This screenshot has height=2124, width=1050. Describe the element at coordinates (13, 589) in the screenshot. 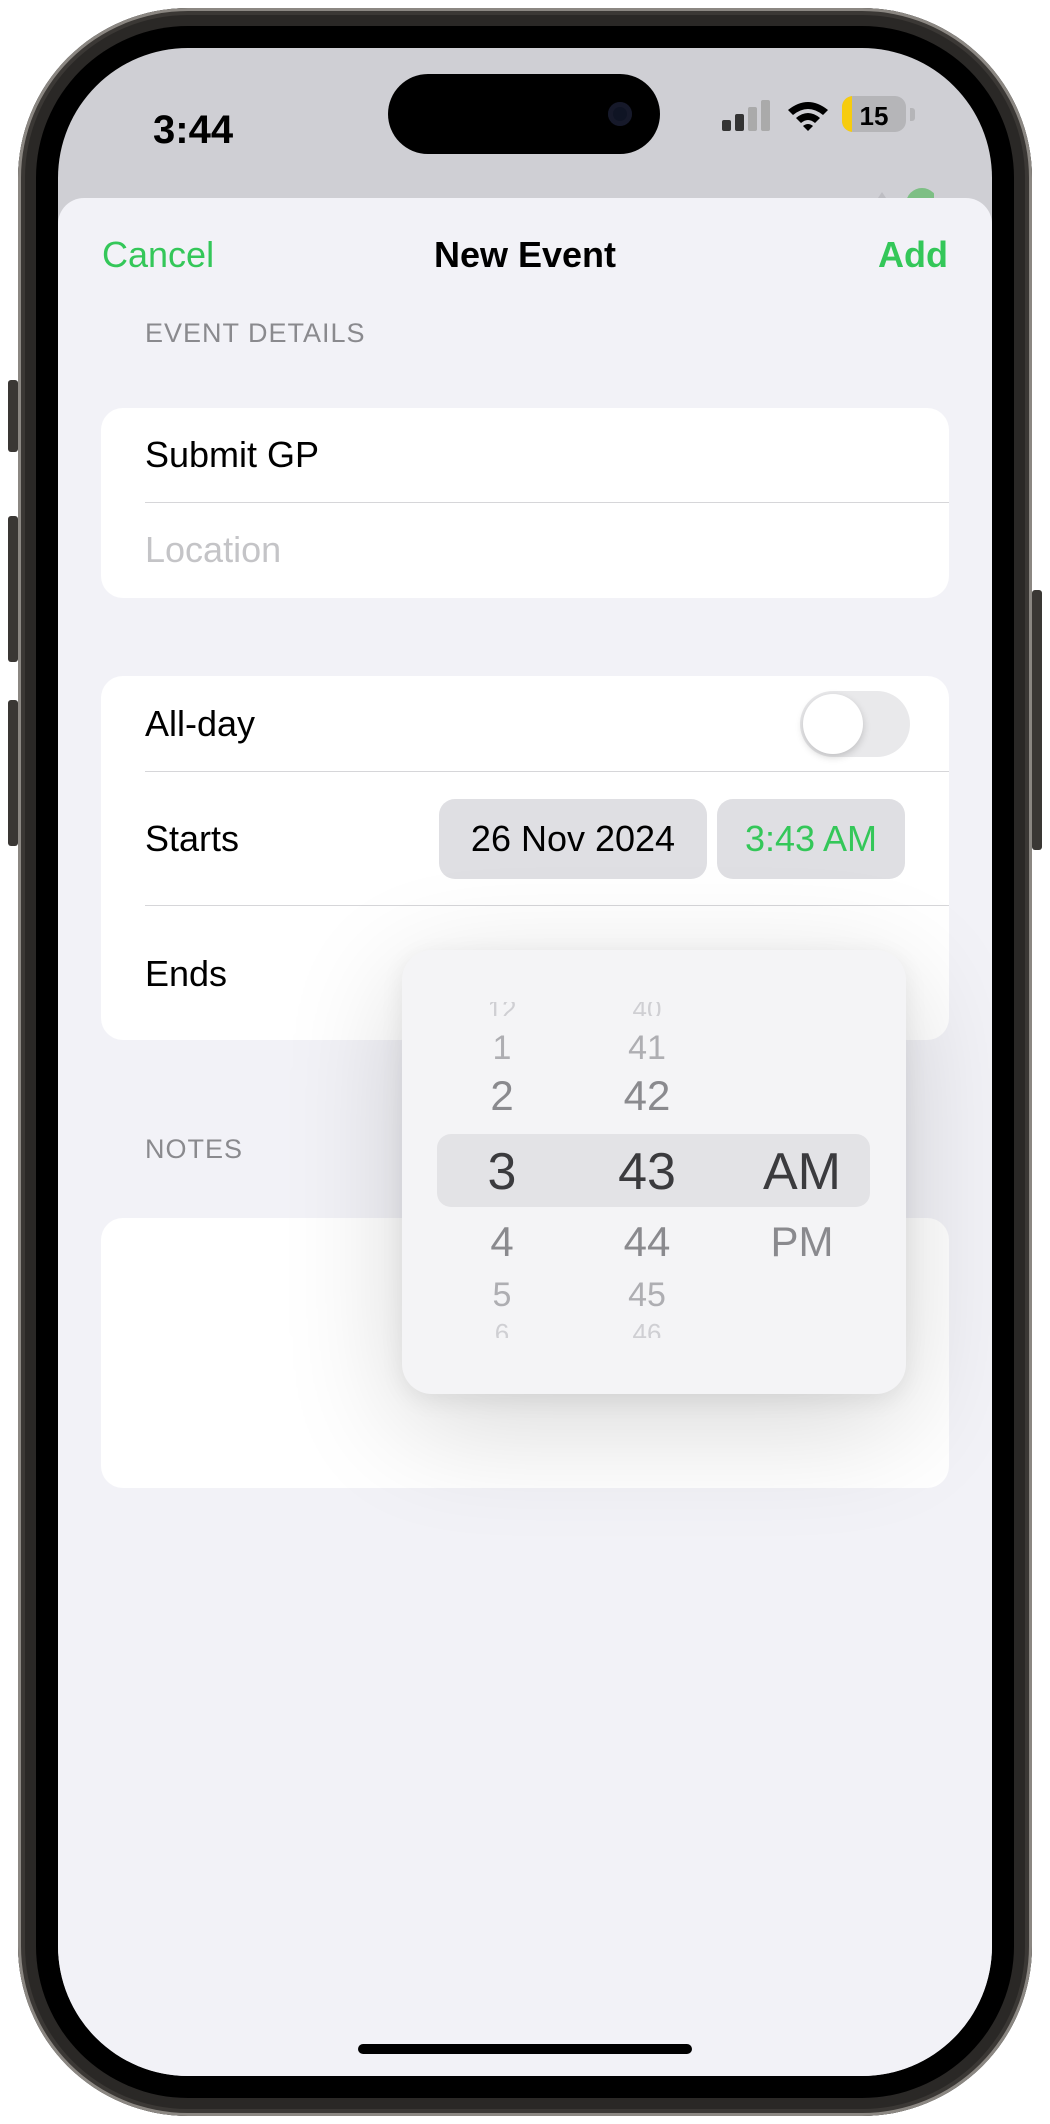

I see `volume-up-button` at that location.